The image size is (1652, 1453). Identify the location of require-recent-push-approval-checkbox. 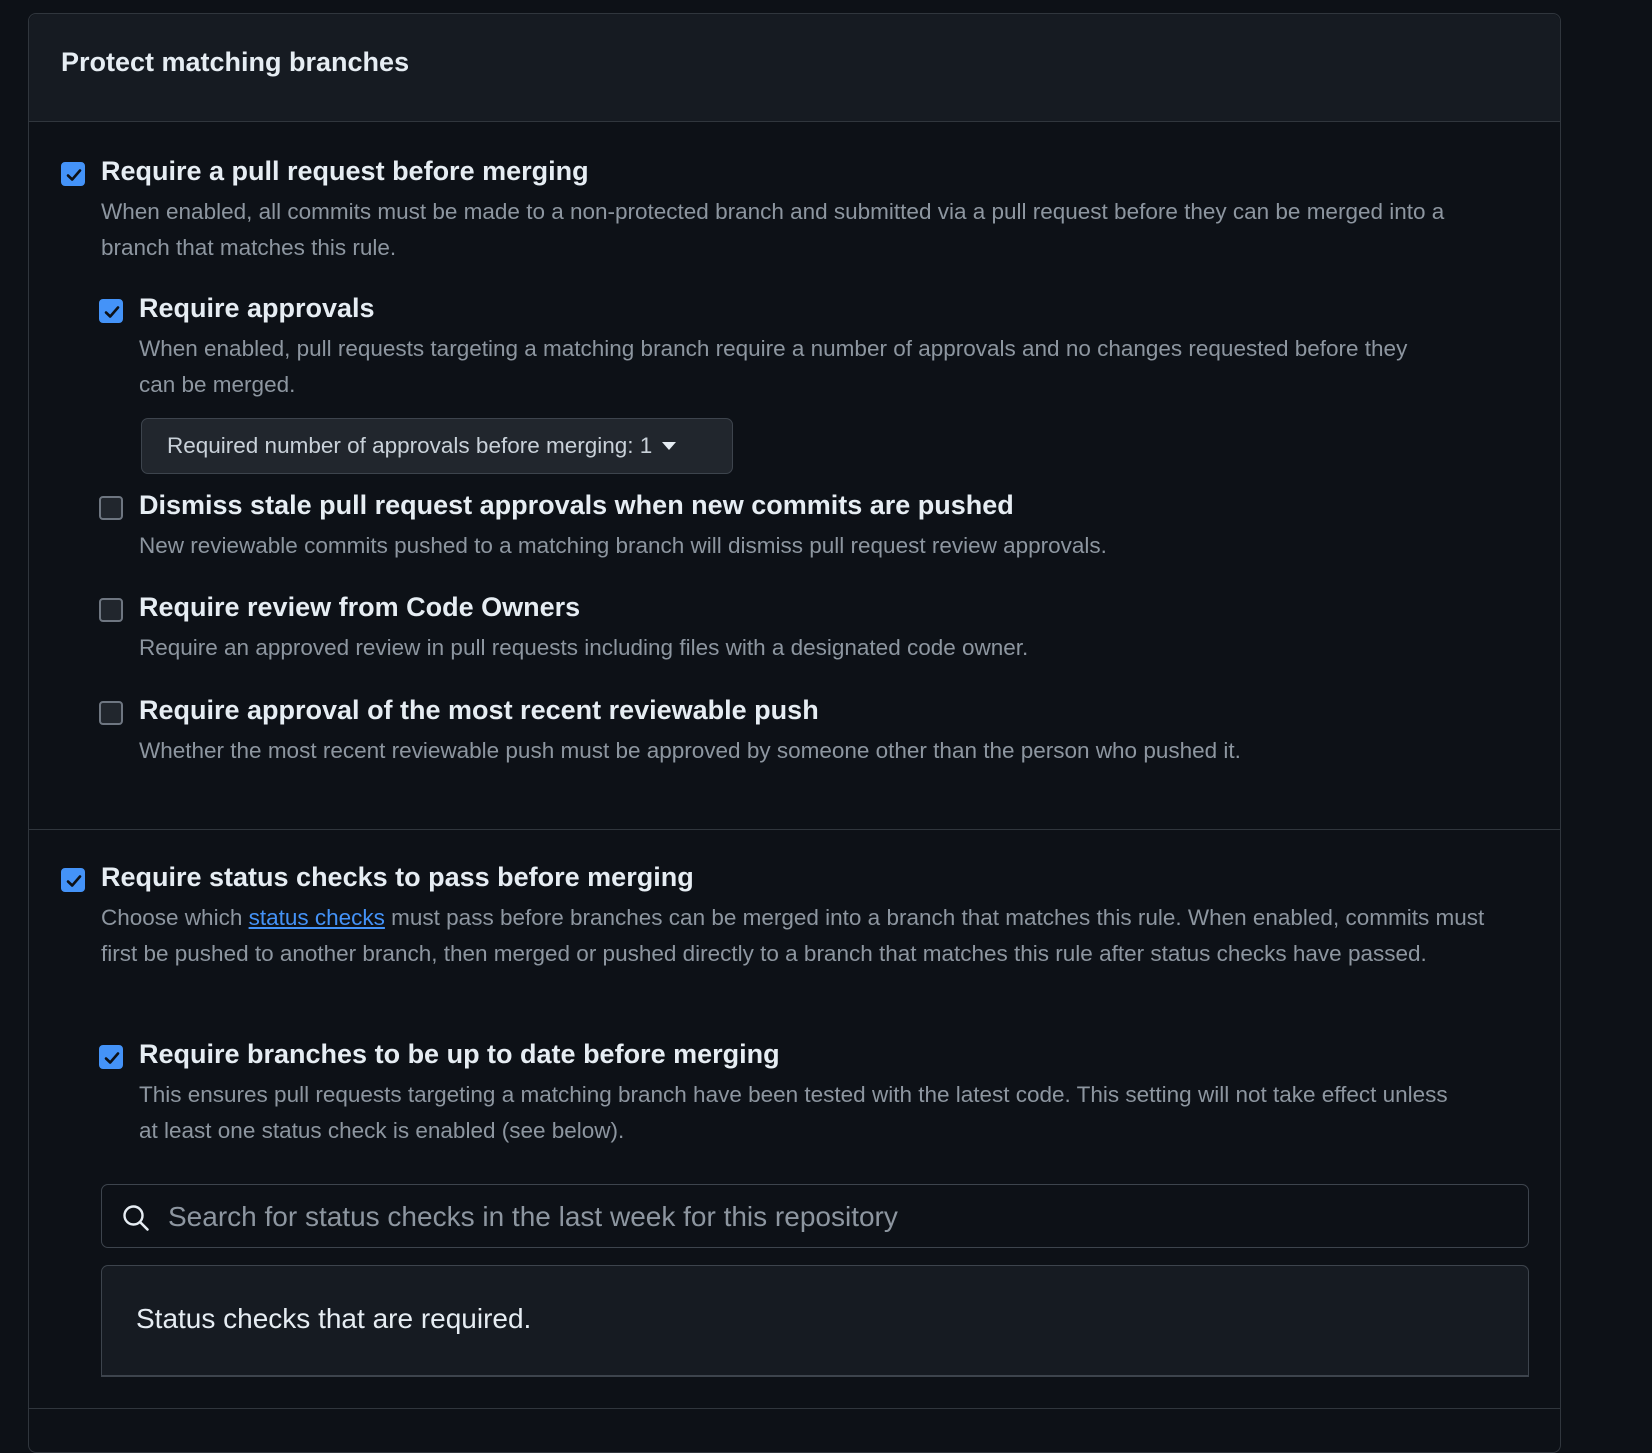
(111, 713).